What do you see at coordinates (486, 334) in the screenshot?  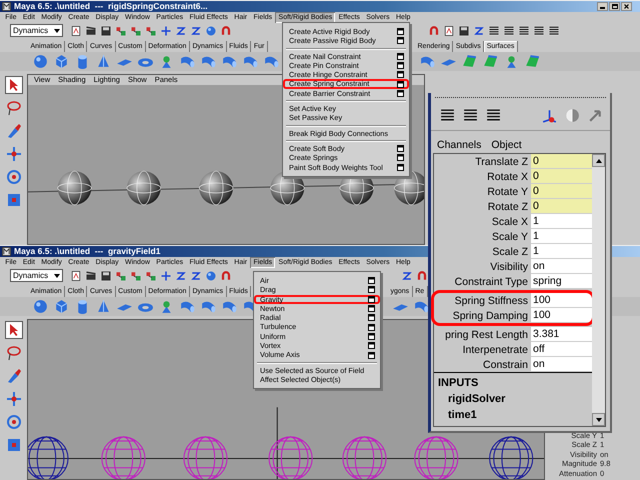 I see `attribute-label: pring Rest Length` at bounding box center [486, 334].